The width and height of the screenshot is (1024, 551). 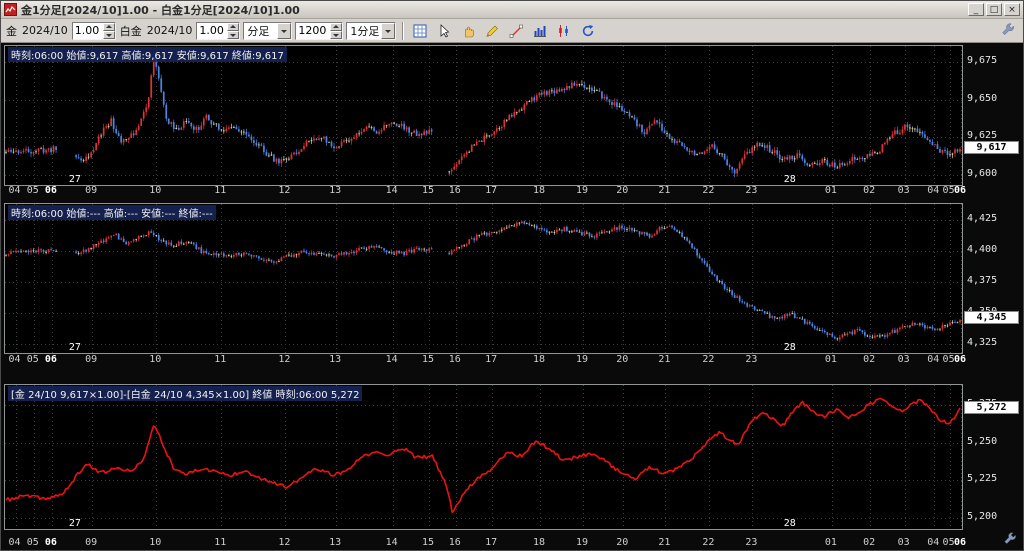 What do you see at coordinates (538, 542) in the screenshot?
I see `x-axis-label: 18` at bounding box center [538, 542].